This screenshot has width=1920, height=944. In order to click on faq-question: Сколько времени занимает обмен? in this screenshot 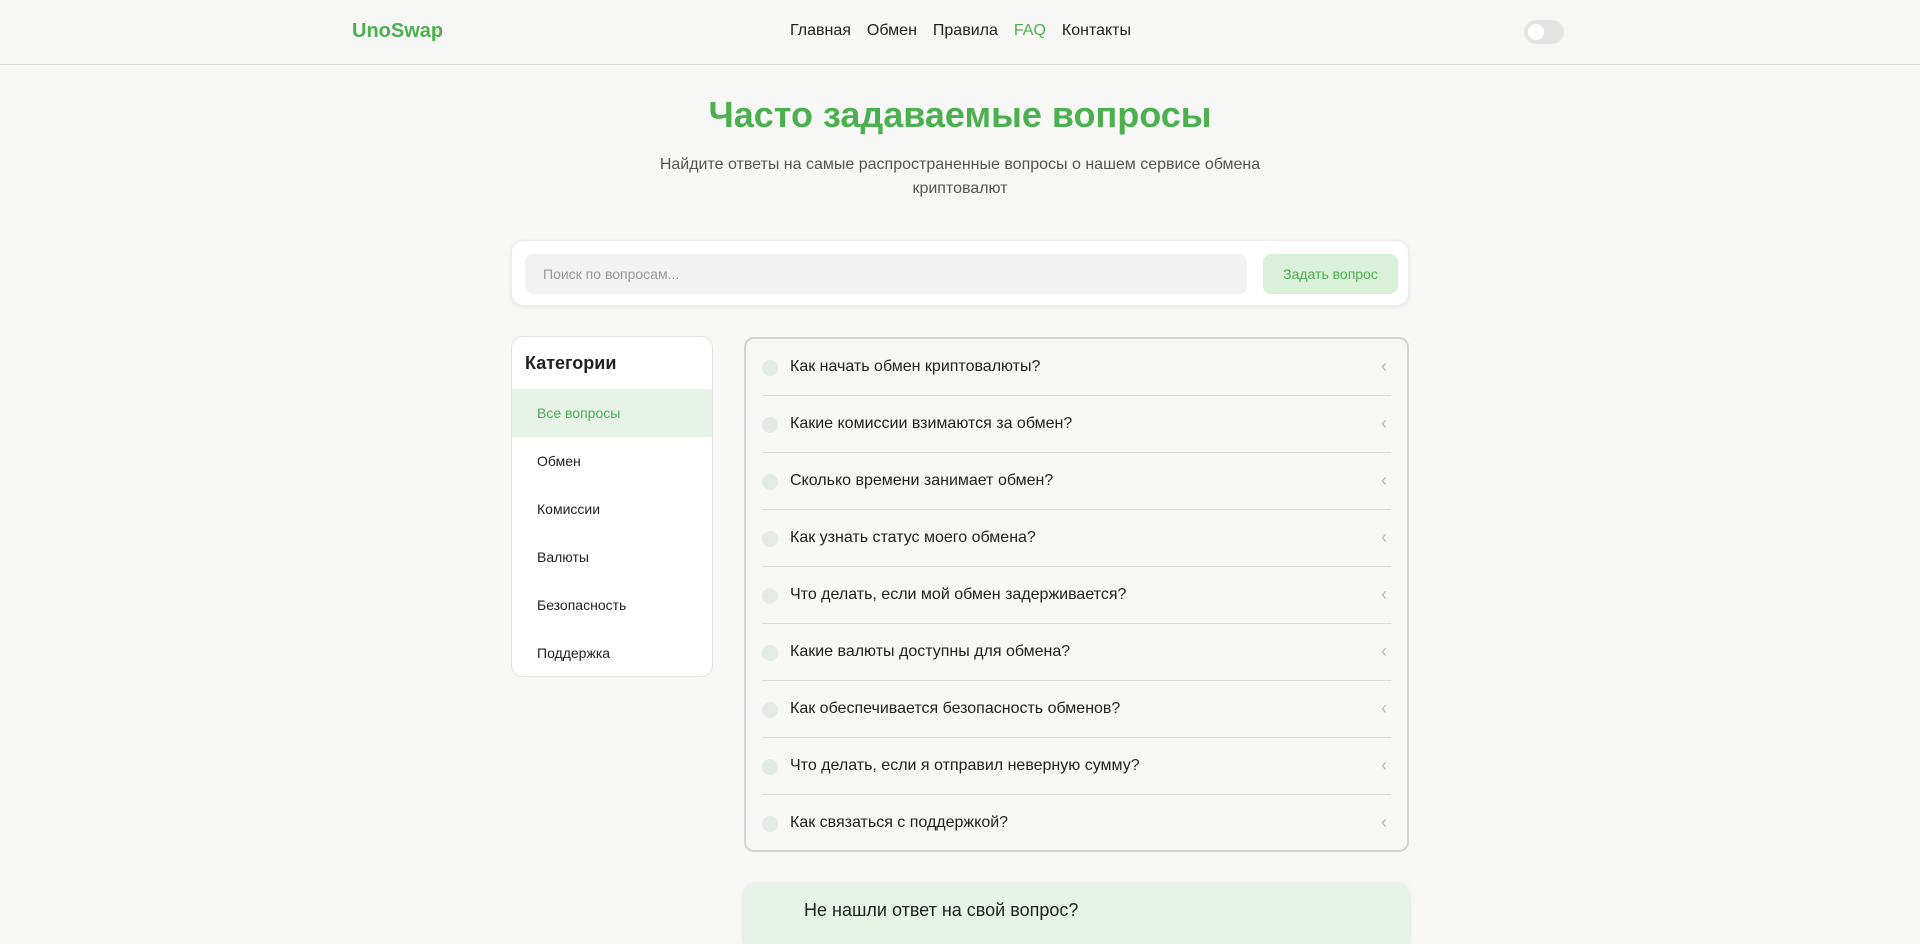, I will do `click(922, 480)`.